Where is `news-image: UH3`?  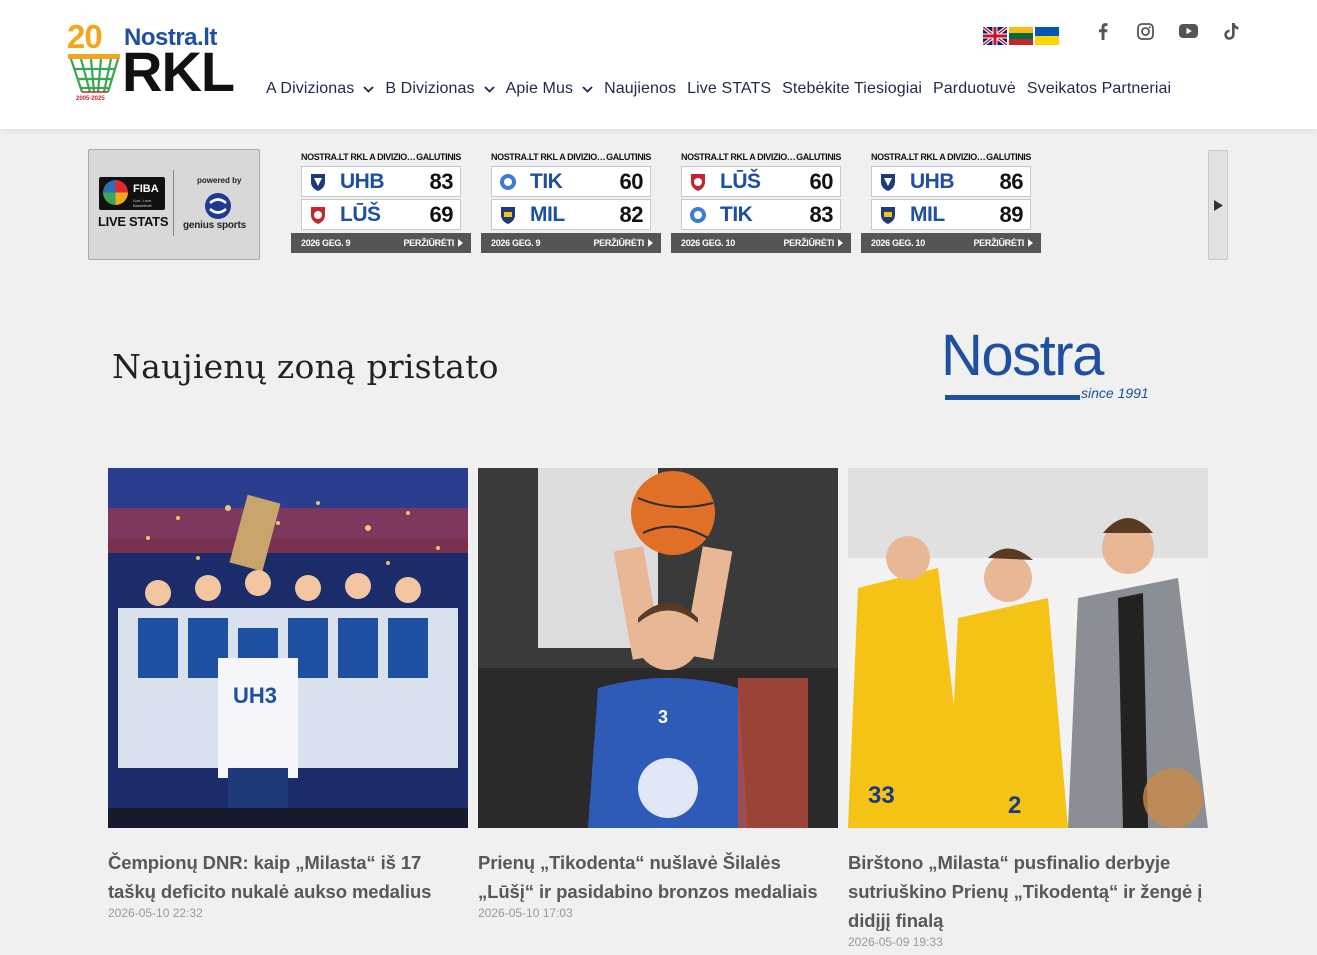
news-image: UH3 is located at coordinates (288, 648).